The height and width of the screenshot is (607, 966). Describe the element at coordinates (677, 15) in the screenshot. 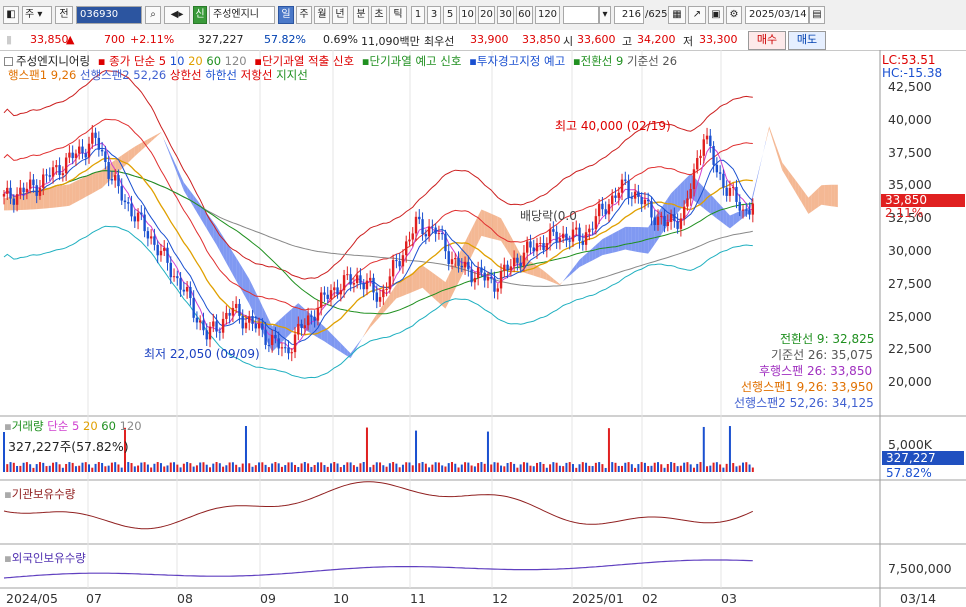

I see `candle-tool-icon: ▦` at that location.